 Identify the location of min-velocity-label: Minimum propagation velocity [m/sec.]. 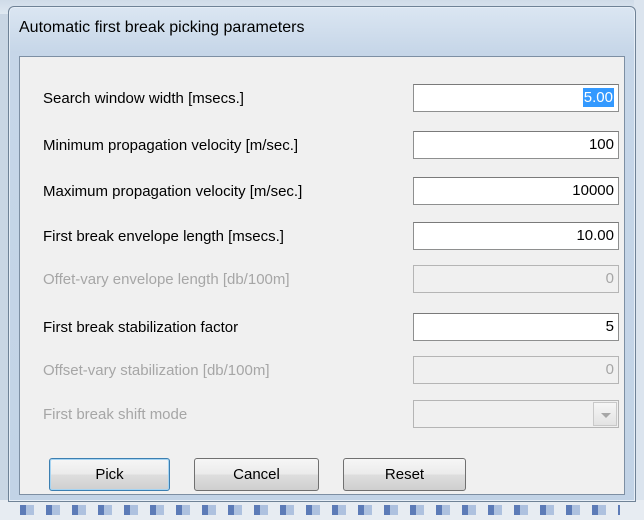
(171, 145).